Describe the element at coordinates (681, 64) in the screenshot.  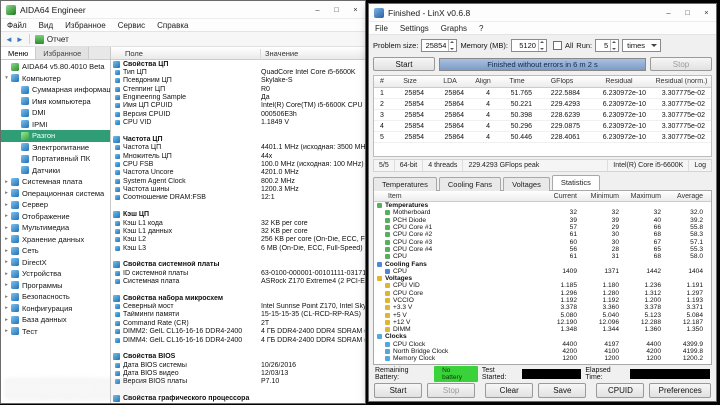
I see `stop-test-button: Stop` at that location.